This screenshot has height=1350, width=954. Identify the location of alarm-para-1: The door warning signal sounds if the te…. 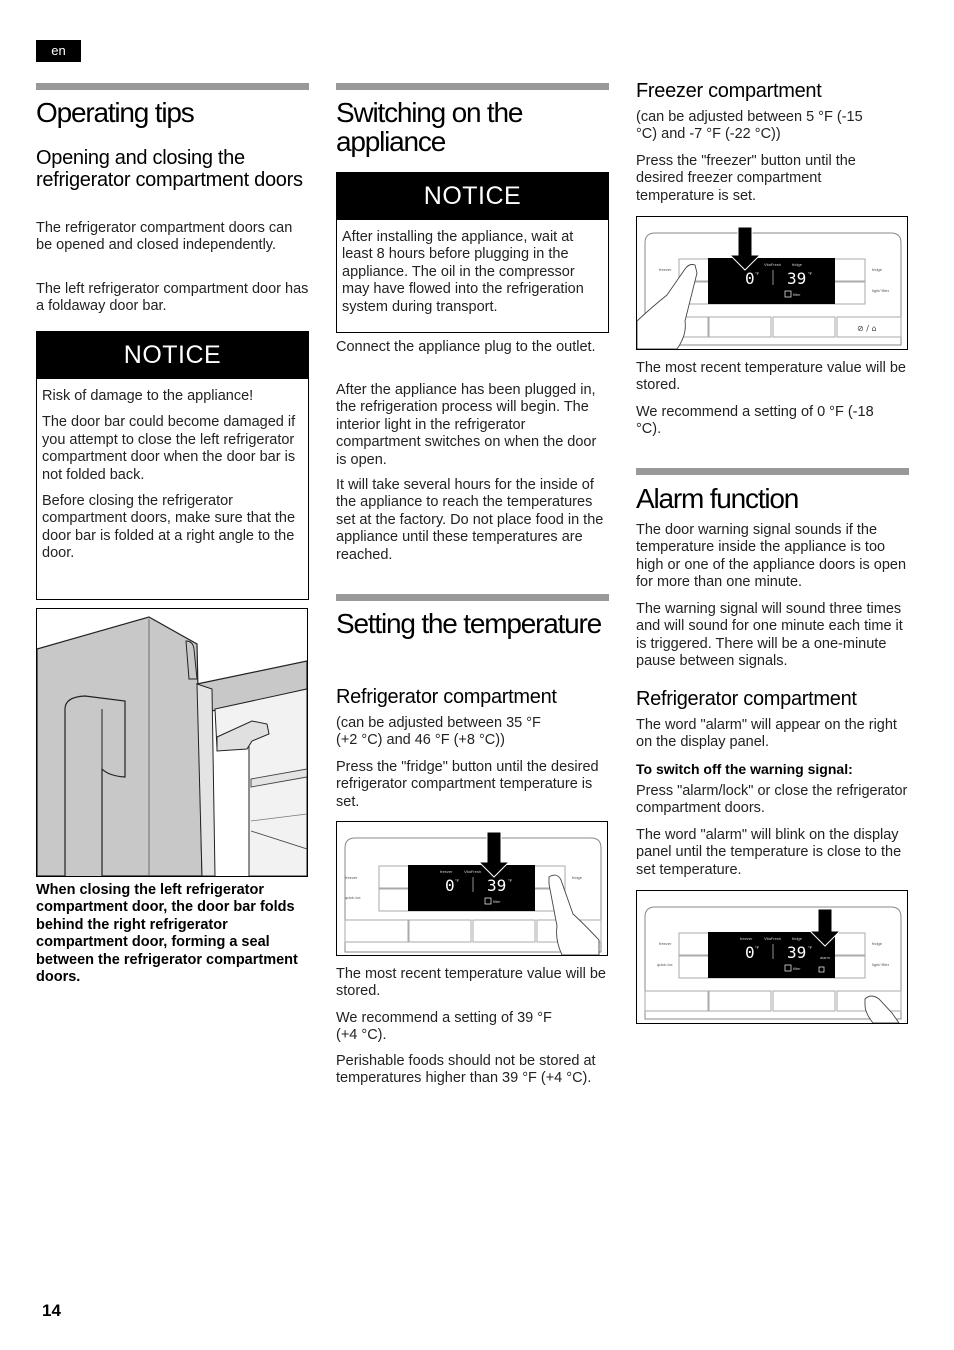
(771, 556).